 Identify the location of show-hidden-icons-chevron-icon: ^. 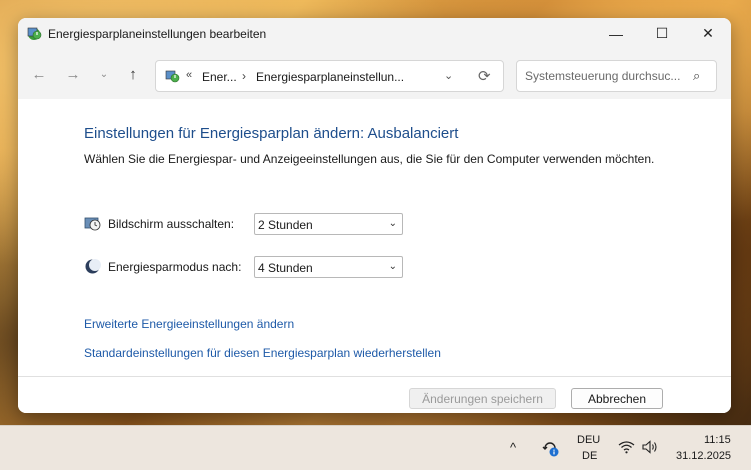
(513, 447).